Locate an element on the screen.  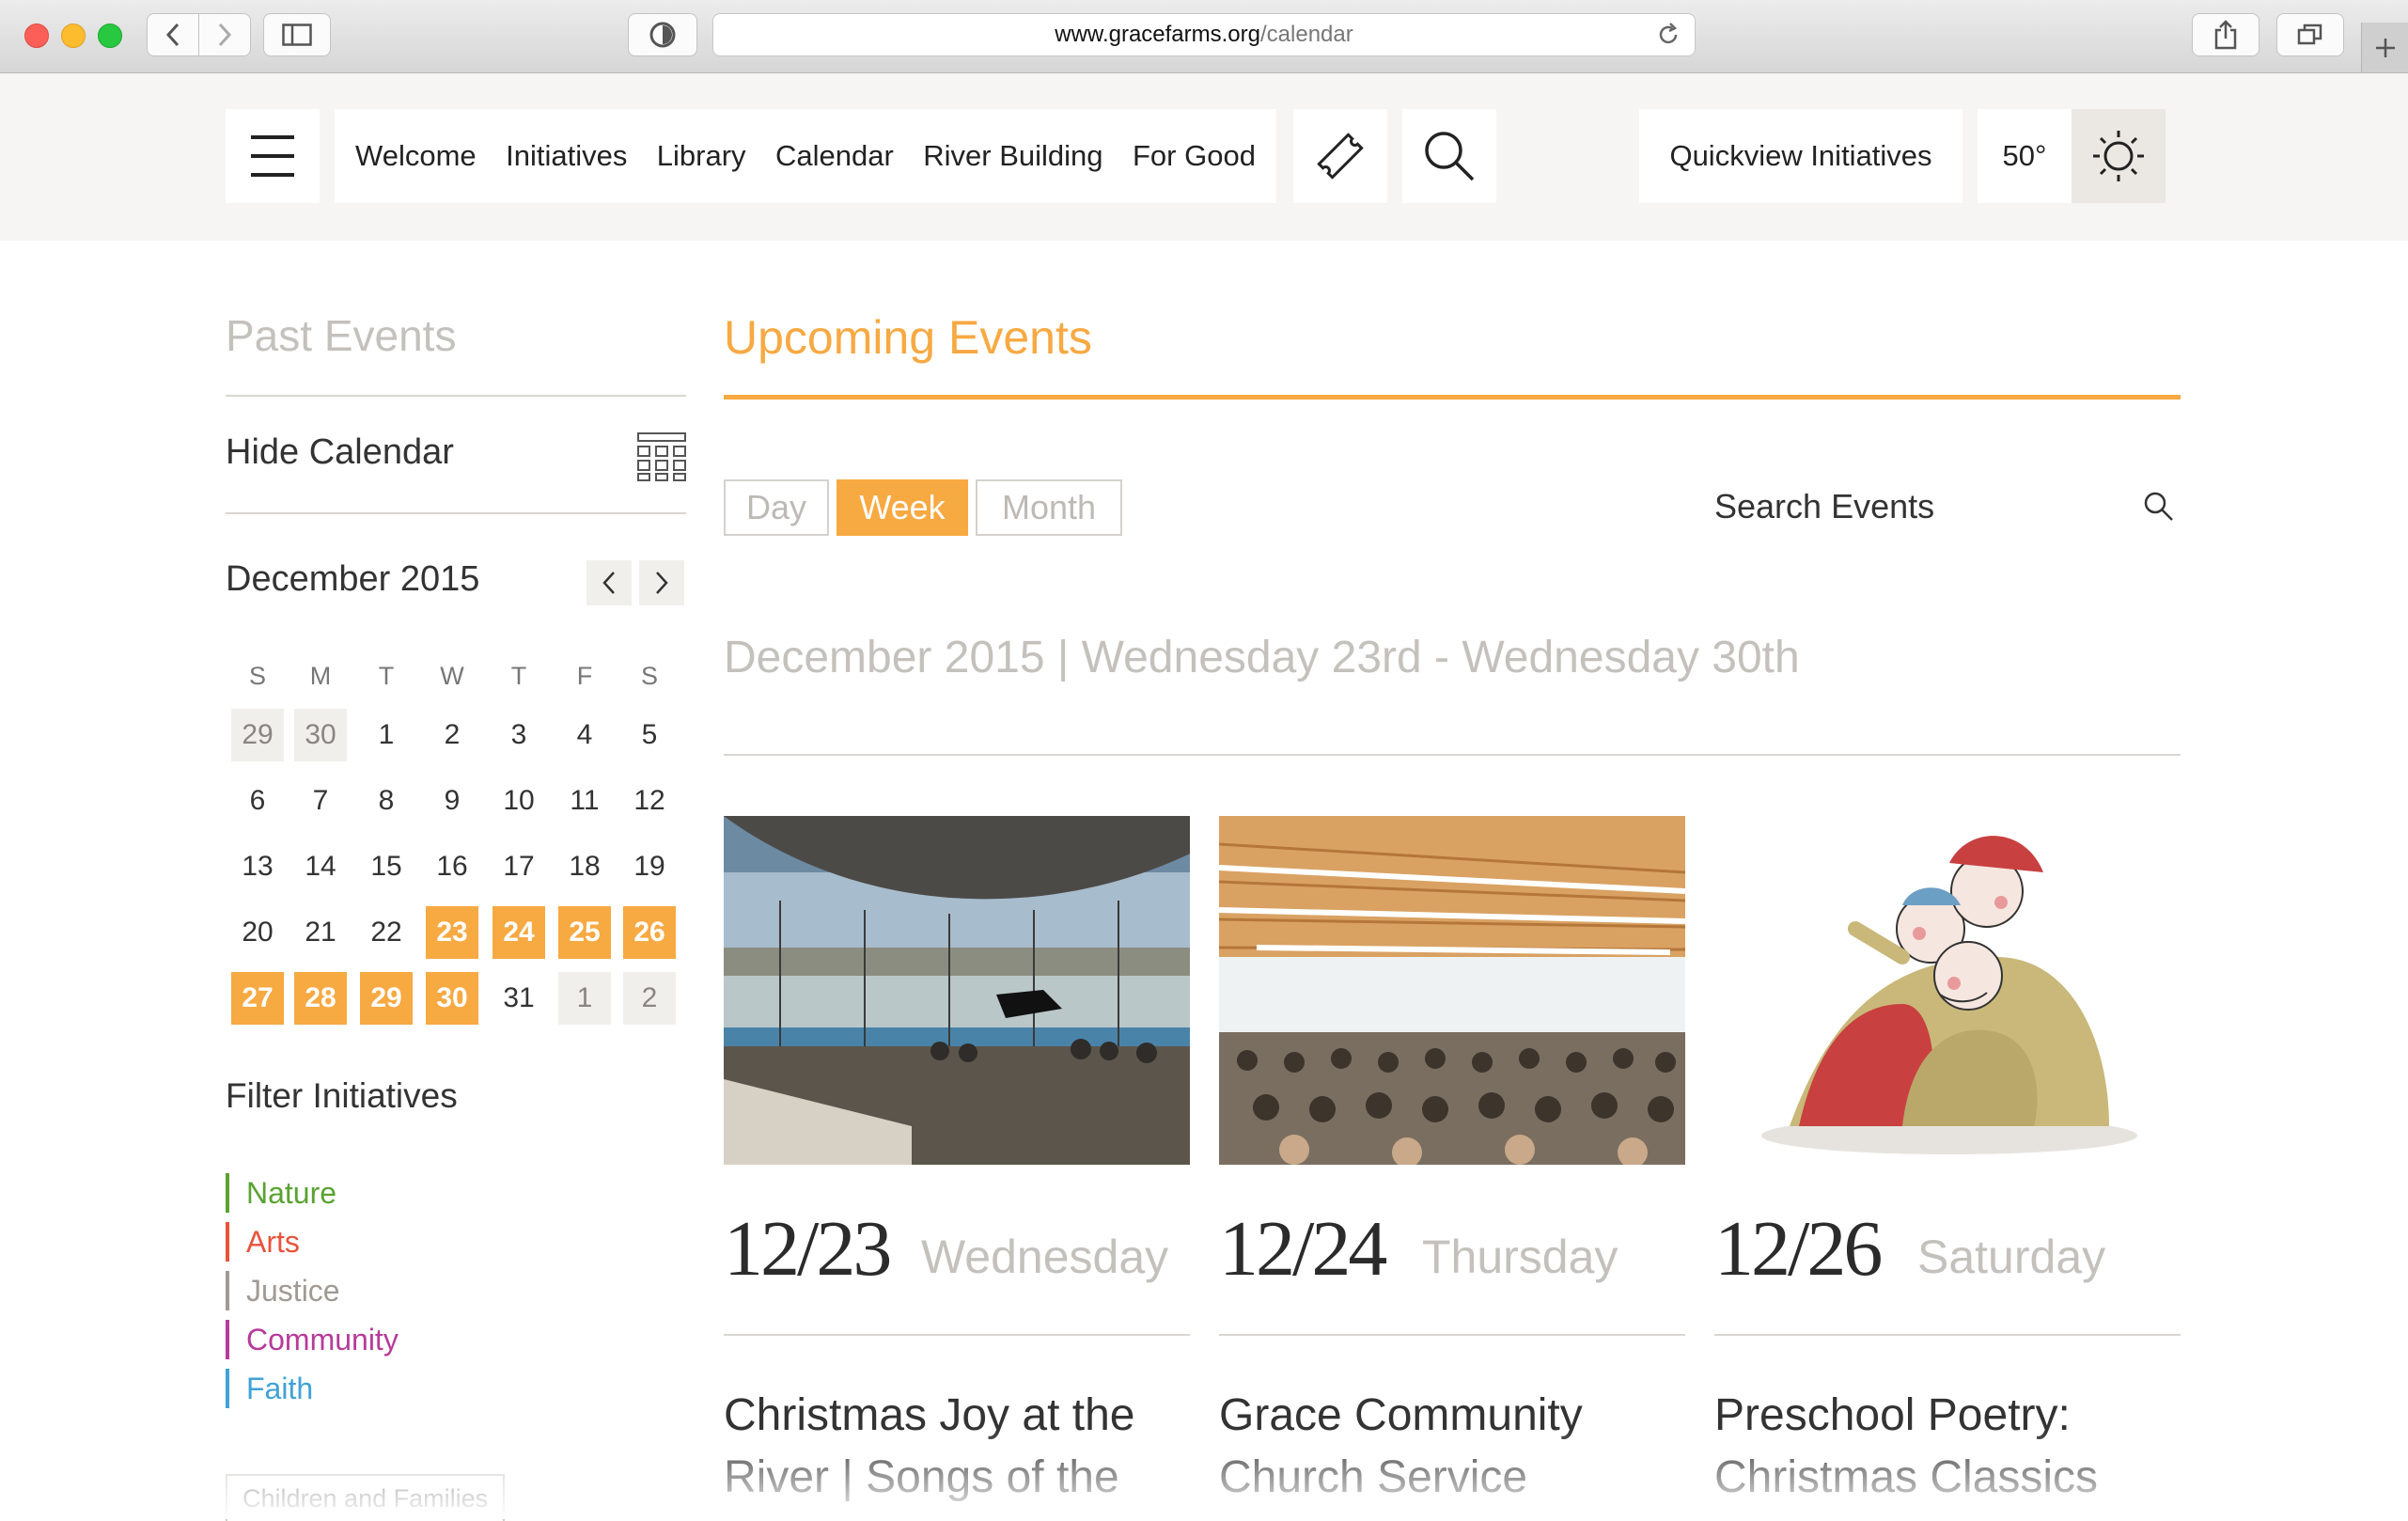
children-families-tag: Children and Families is located at coordinates (366, 1497).